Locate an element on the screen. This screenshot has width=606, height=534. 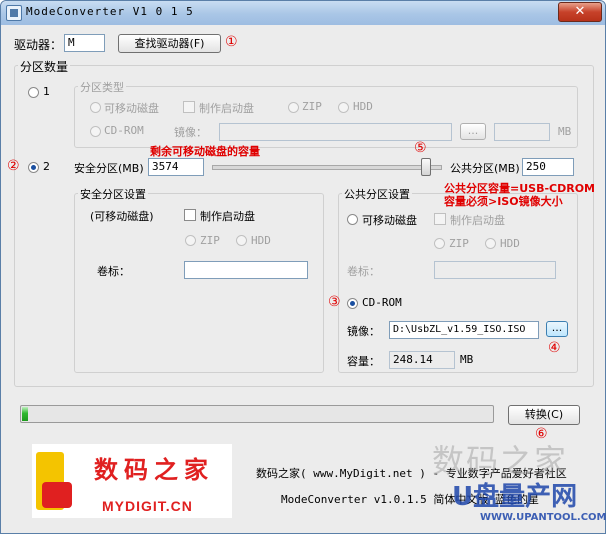
type-image-label: 镜像： is located at coordinates (190, 132).